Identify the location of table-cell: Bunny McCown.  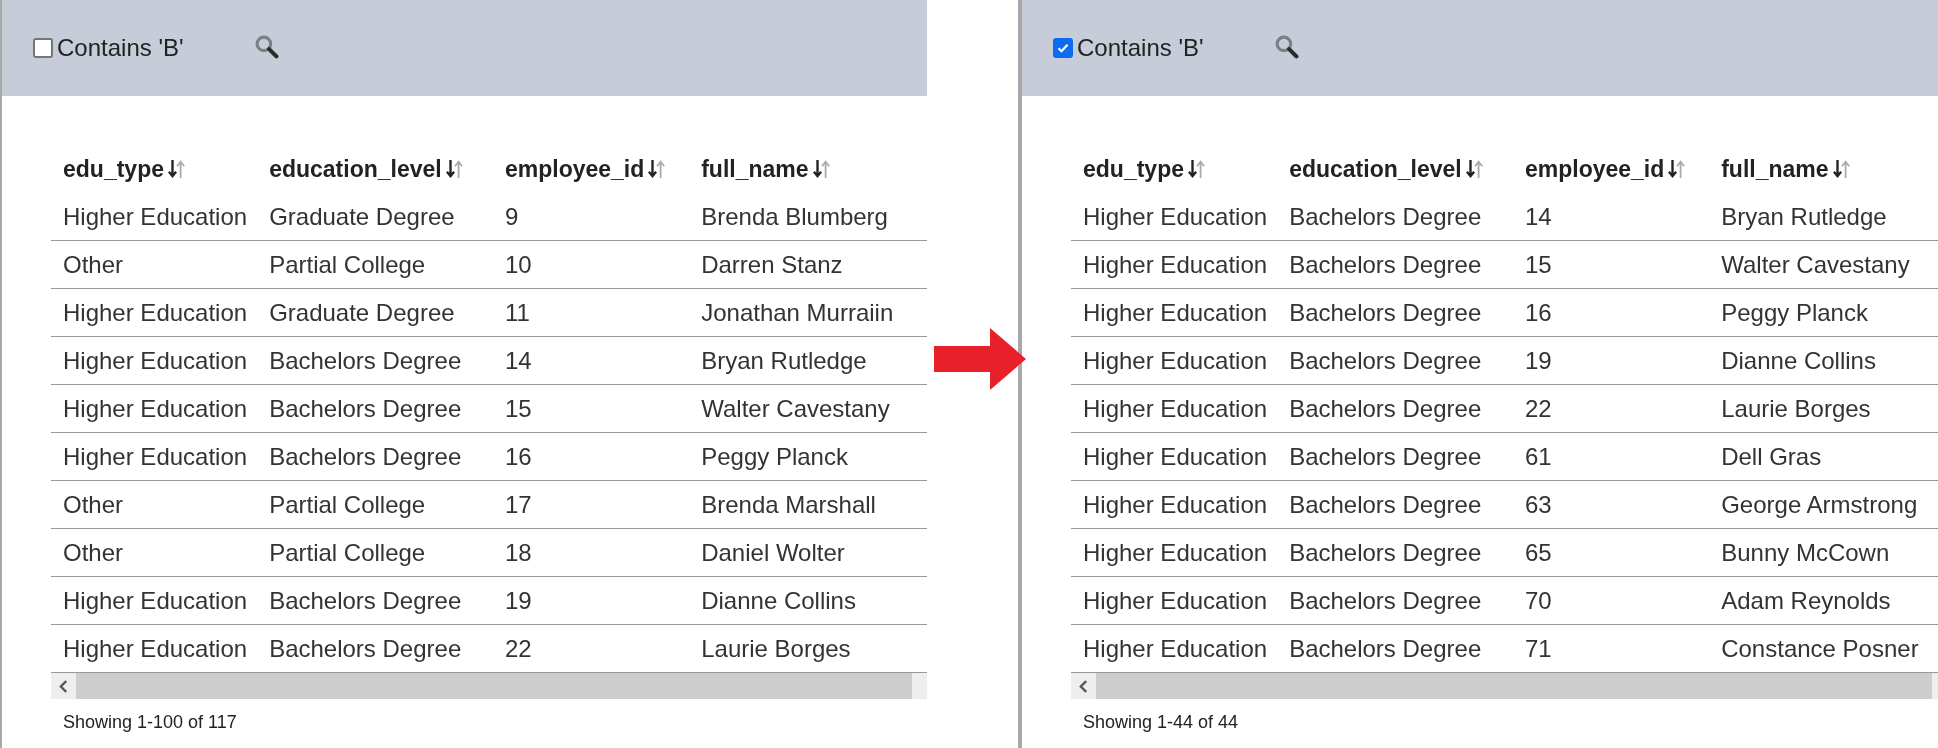
(1805, 552).